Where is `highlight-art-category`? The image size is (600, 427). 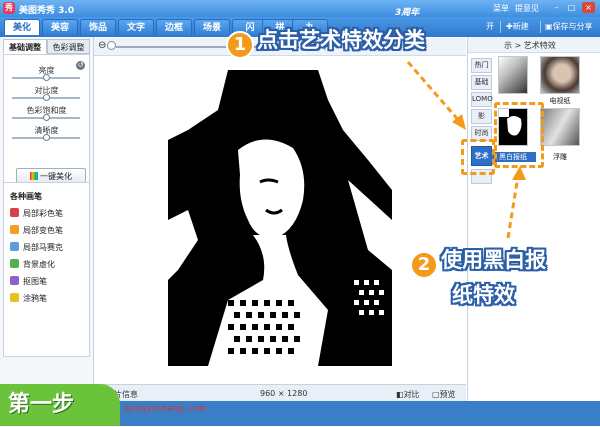 highlight-art-category is located at coordinates (478, 157).